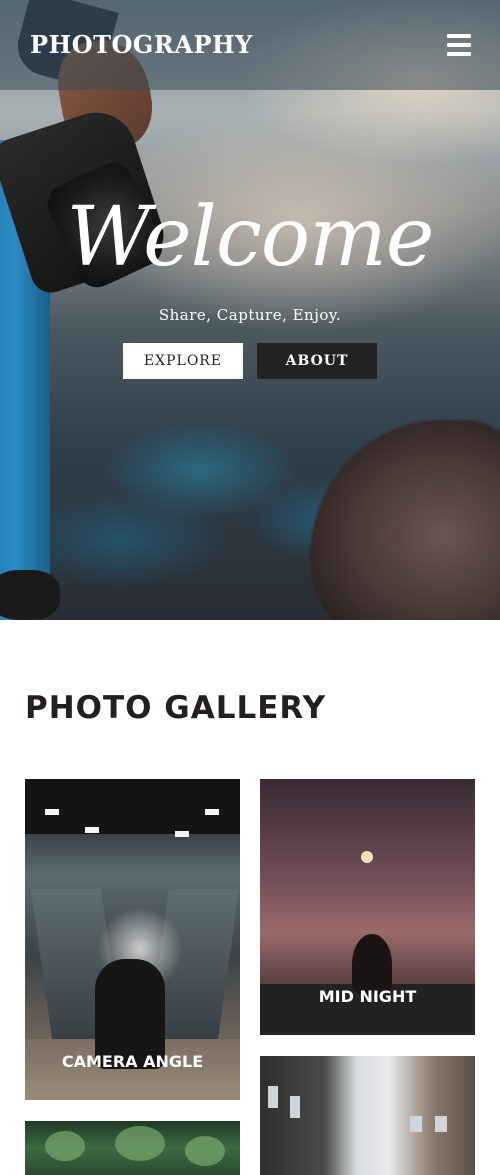  What do you see at coordinates (132, 1061) in the screenshot?
I see `gallery-card-label: CAMERA ANGLE` at bounding box center [132, 1061].